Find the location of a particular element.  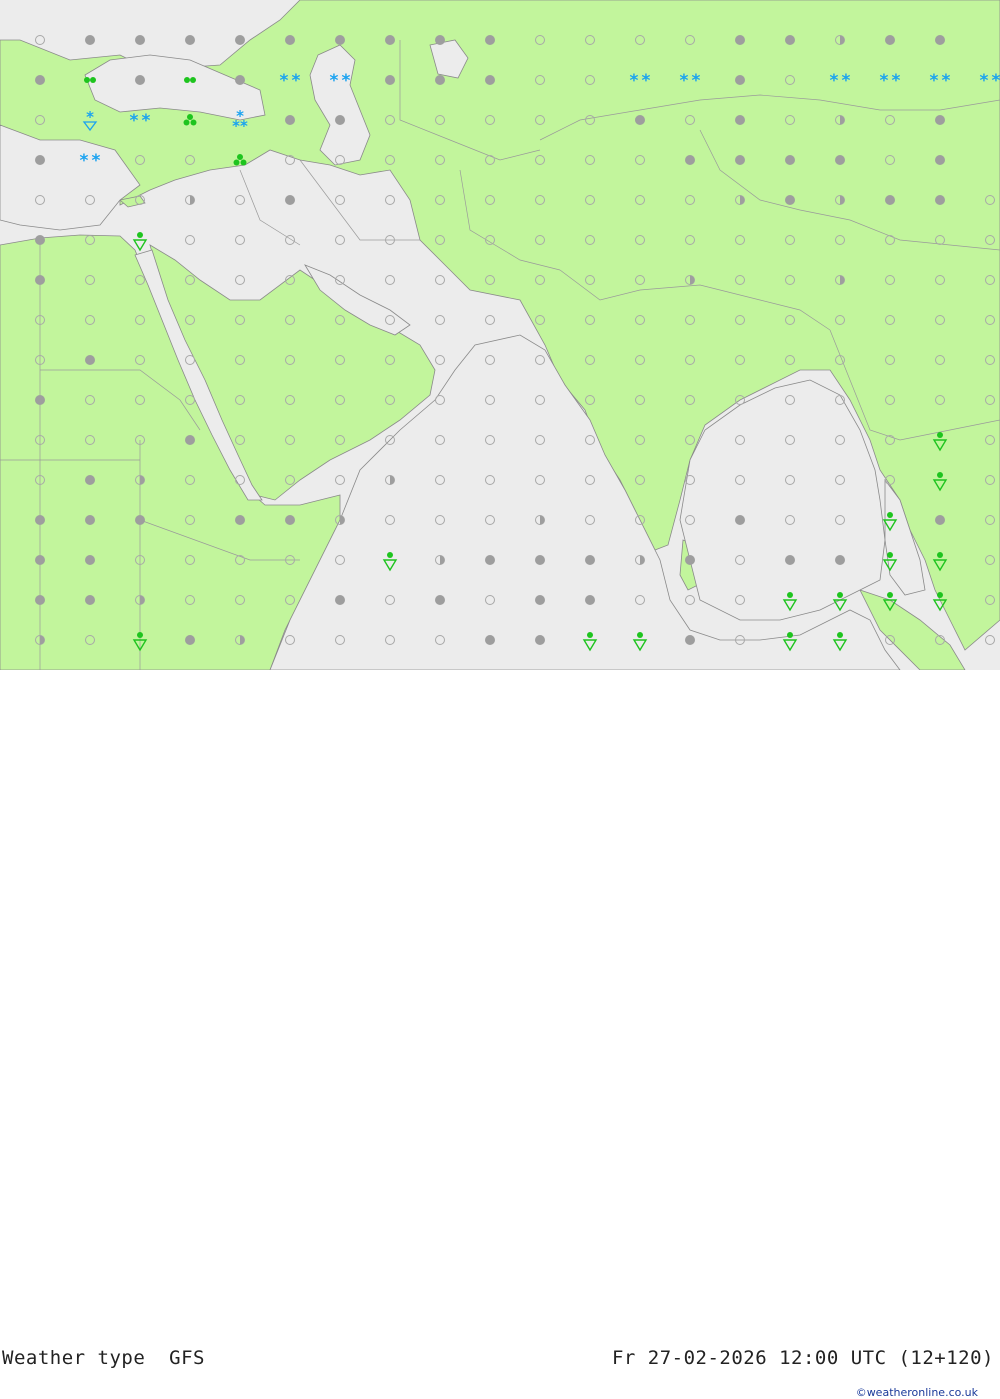

map-title: Weather type GFS is located at coordinates (103, 1358).